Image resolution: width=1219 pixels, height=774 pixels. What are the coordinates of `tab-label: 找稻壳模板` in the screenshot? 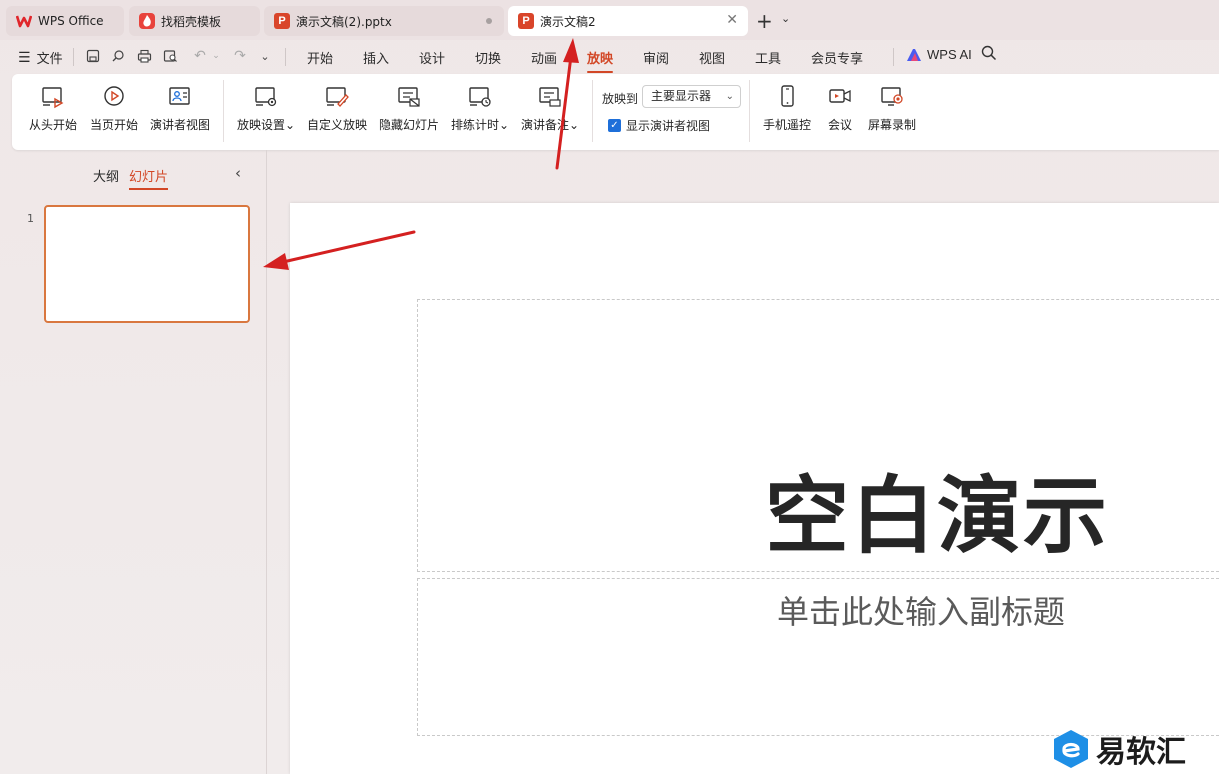 It's located at (191, 21).